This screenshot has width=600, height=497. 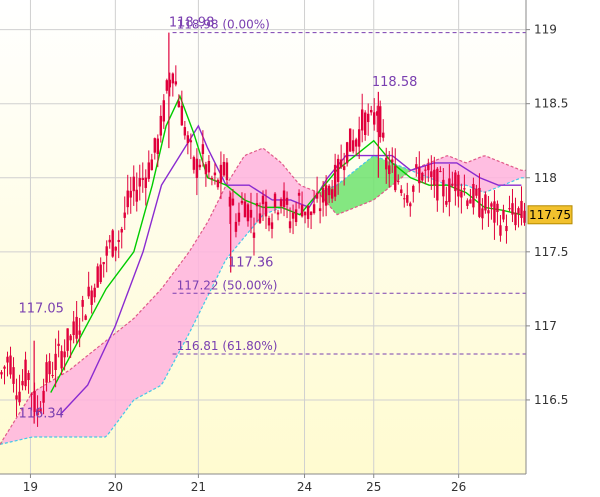 I want to click on xtick-label: 26, so click(x=458, y=487).